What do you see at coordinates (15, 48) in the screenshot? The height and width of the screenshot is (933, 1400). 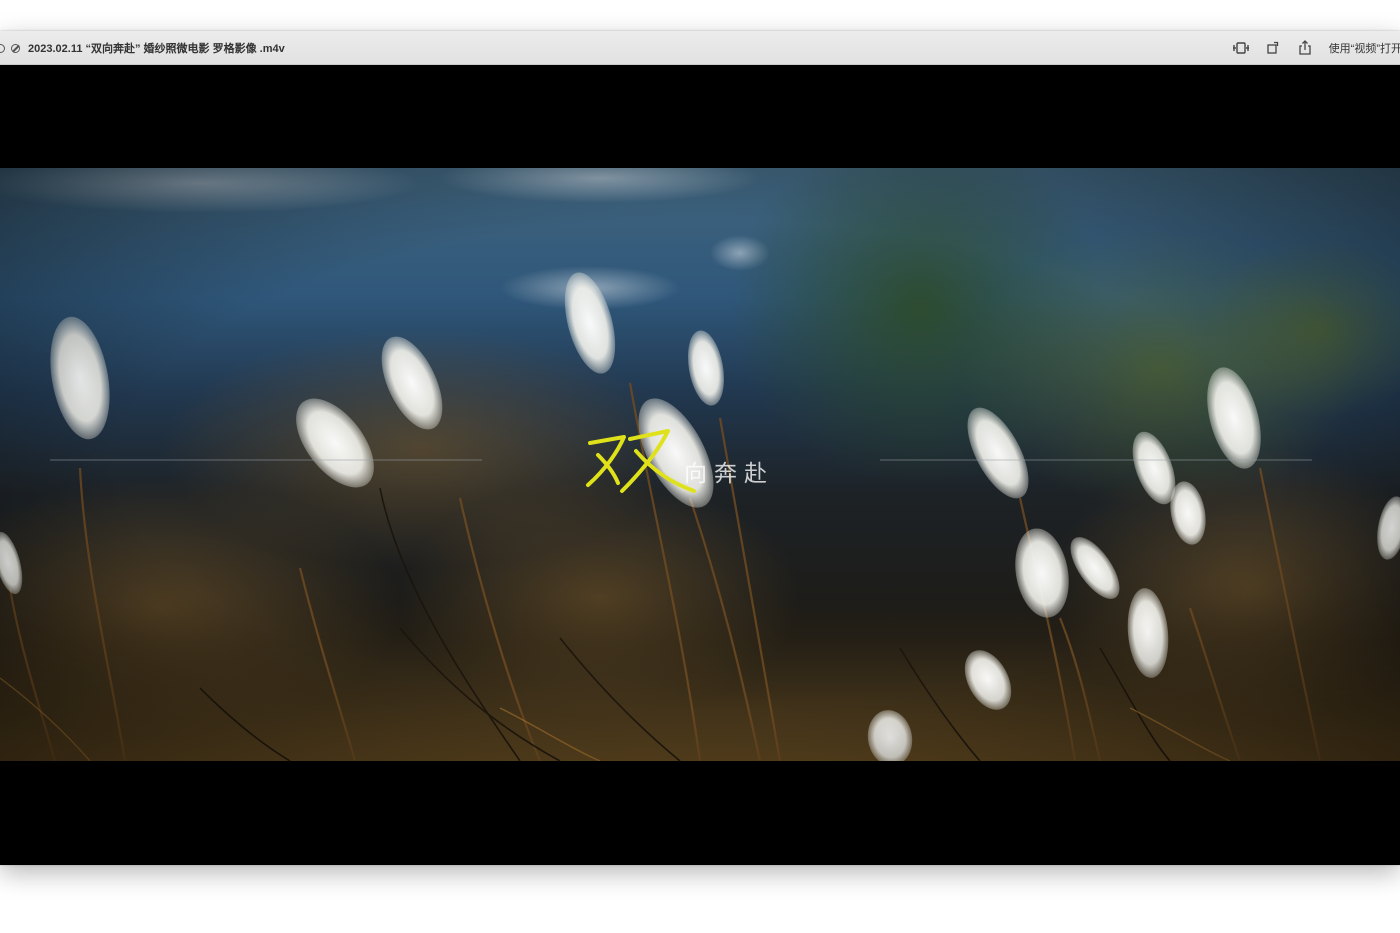 I see `disabled-icon` at bounding box center [15, 48].